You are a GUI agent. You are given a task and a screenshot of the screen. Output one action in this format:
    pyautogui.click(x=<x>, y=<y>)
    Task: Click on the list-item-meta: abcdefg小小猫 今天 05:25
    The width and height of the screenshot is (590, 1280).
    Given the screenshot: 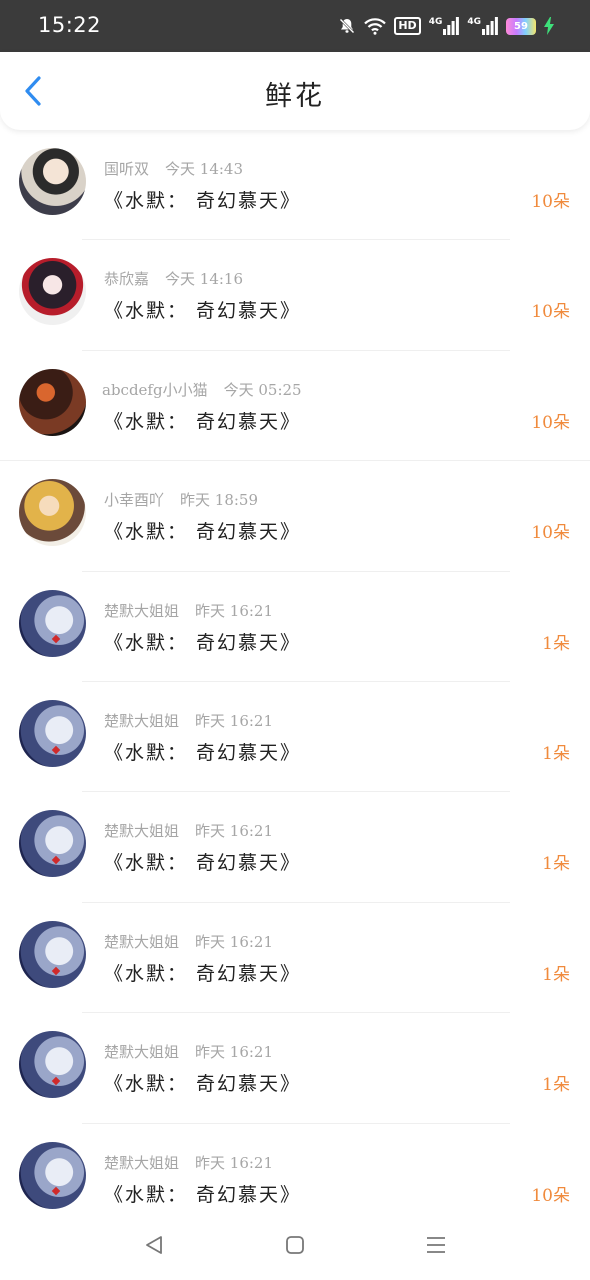 What is the action you would take?
    pyautogui.click(x=202, y=389)
    